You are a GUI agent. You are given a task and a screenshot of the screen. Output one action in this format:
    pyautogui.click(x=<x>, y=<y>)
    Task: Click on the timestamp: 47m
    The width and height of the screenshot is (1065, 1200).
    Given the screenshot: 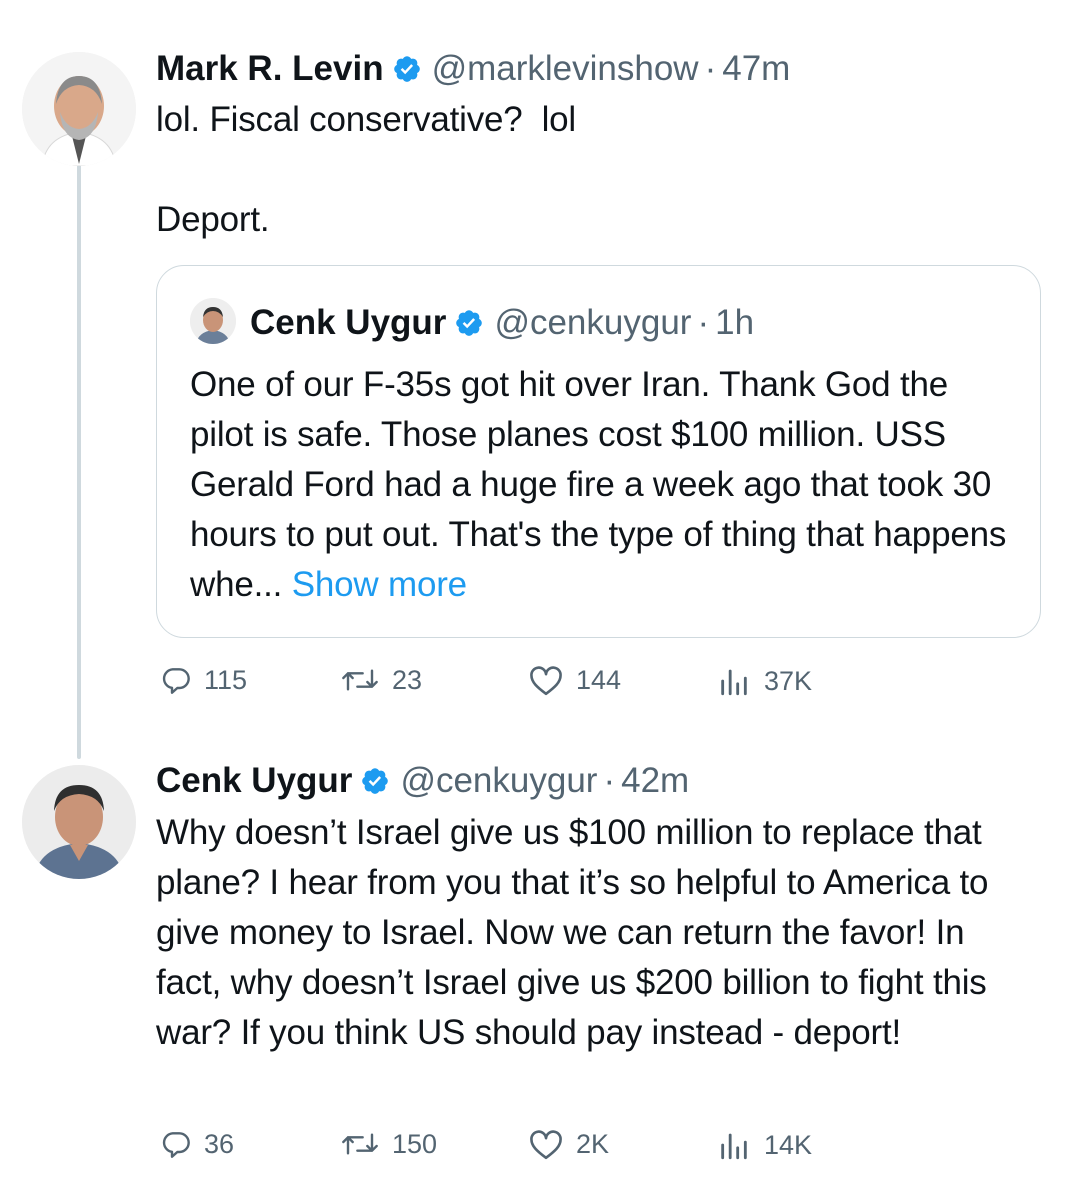 What is the action you would take?
    pyautogui.click(x=756, y=69)
    